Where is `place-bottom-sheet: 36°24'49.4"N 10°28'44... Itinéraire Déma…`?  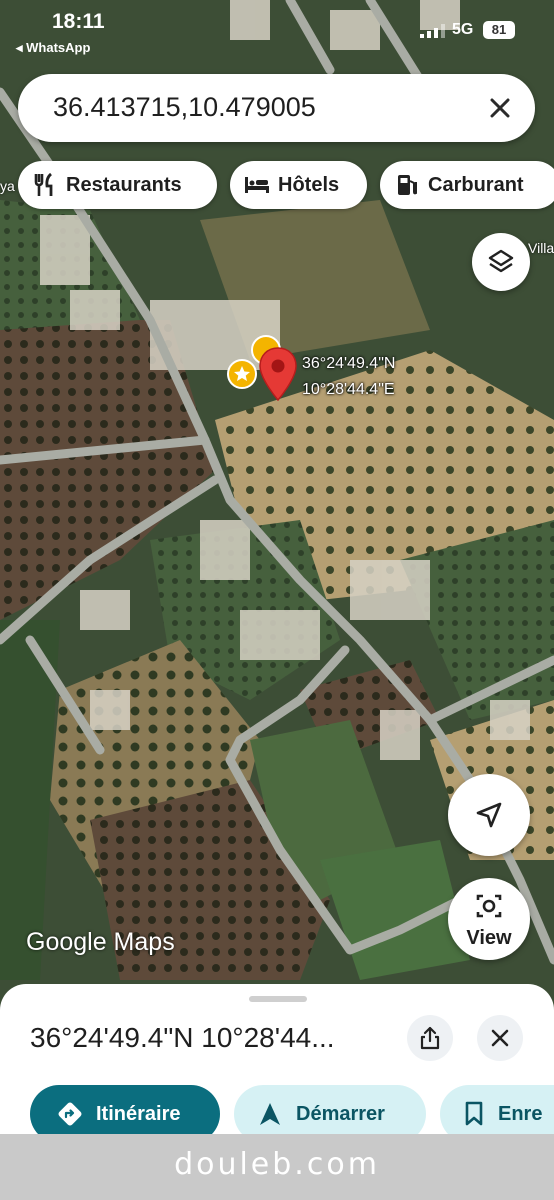
place-bottom-sheet: 36°24'49.4"N 10°28'44... Itinéraire Déma… is located at coordinates (277, 1063).